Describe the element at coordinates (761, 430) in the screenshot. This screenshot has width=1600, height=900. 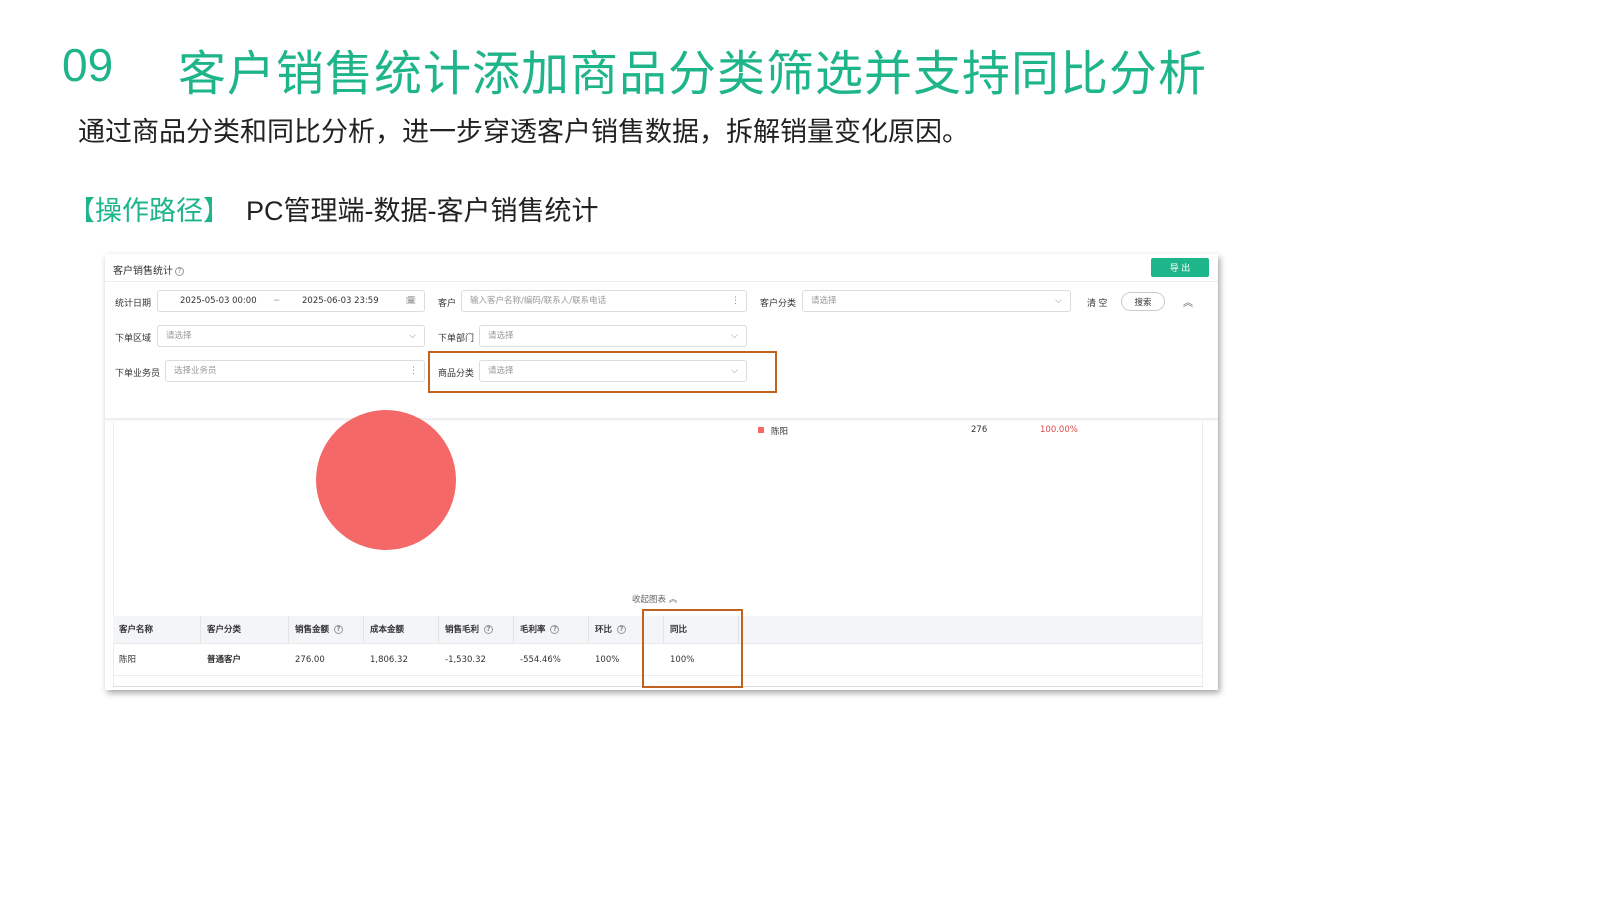
I see `legend-color-swatch` at that location.